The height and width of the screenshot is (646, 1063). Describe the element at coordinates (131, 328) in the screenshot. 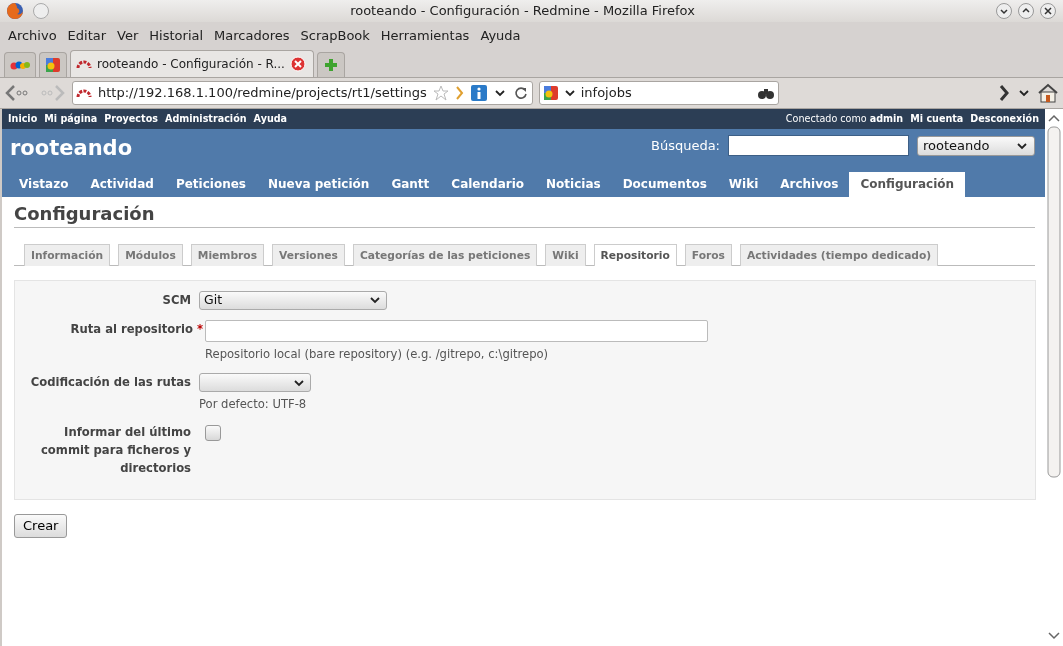

I see `field-label: Ruta al repositorio` at that location.